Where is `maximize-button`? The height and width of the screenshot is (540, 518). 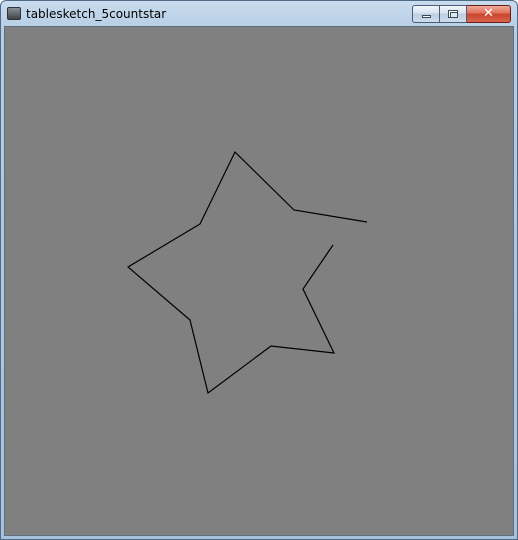
maximize-button is located at coordinates (453, 14).